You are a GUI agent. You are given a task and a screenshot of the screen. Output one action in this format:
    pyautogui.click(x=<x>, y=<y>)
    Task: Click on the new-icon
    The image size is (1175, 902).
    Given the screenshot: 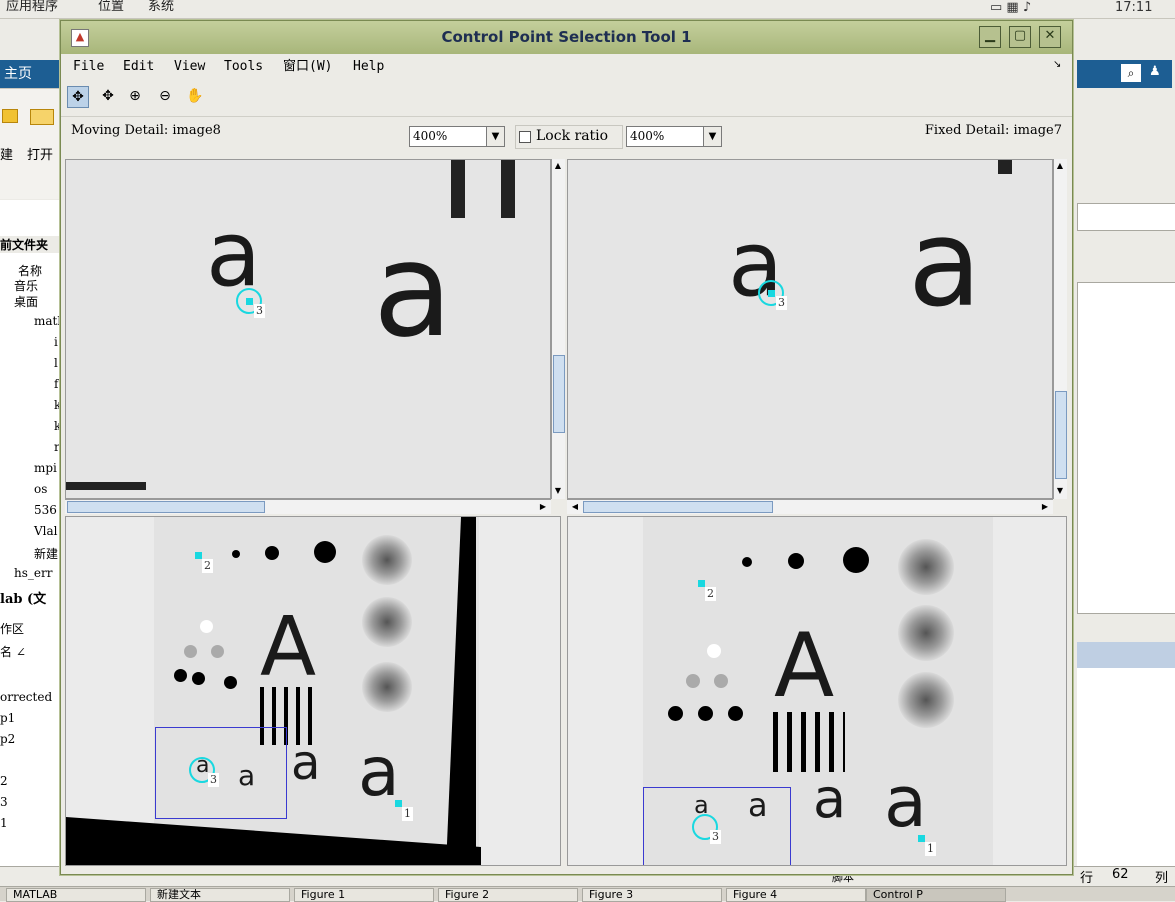 What is the action you would take?
    pyautogui.click(x=10, y=116)
    